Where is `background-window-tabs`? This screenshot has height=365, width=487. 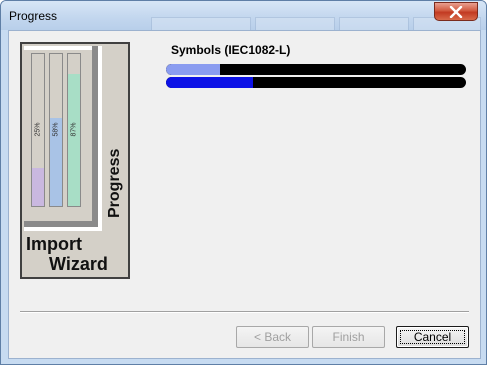
background-window-tabs is located at coordinates (316, 23).